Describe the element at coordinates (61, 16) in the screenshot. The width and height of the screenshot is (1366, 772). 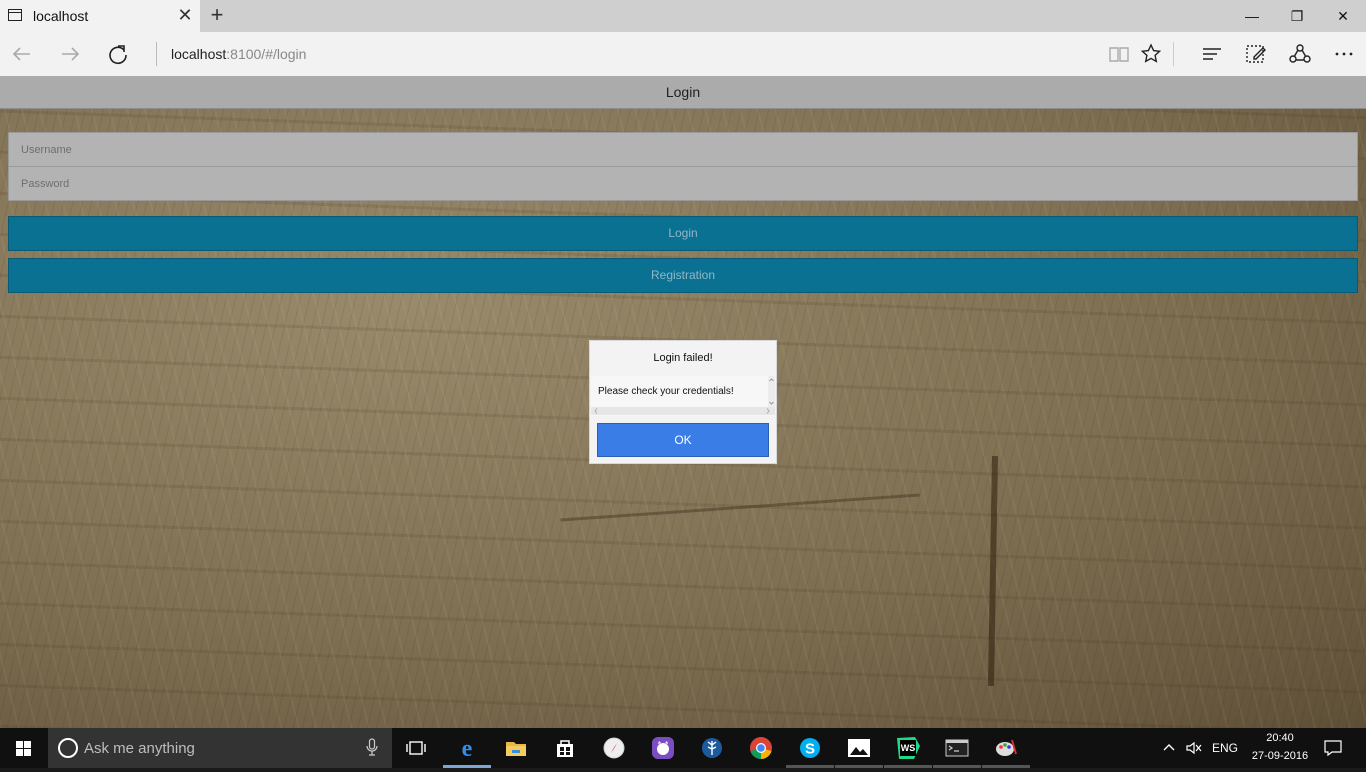
I see `tab-title: localhost` at that location.